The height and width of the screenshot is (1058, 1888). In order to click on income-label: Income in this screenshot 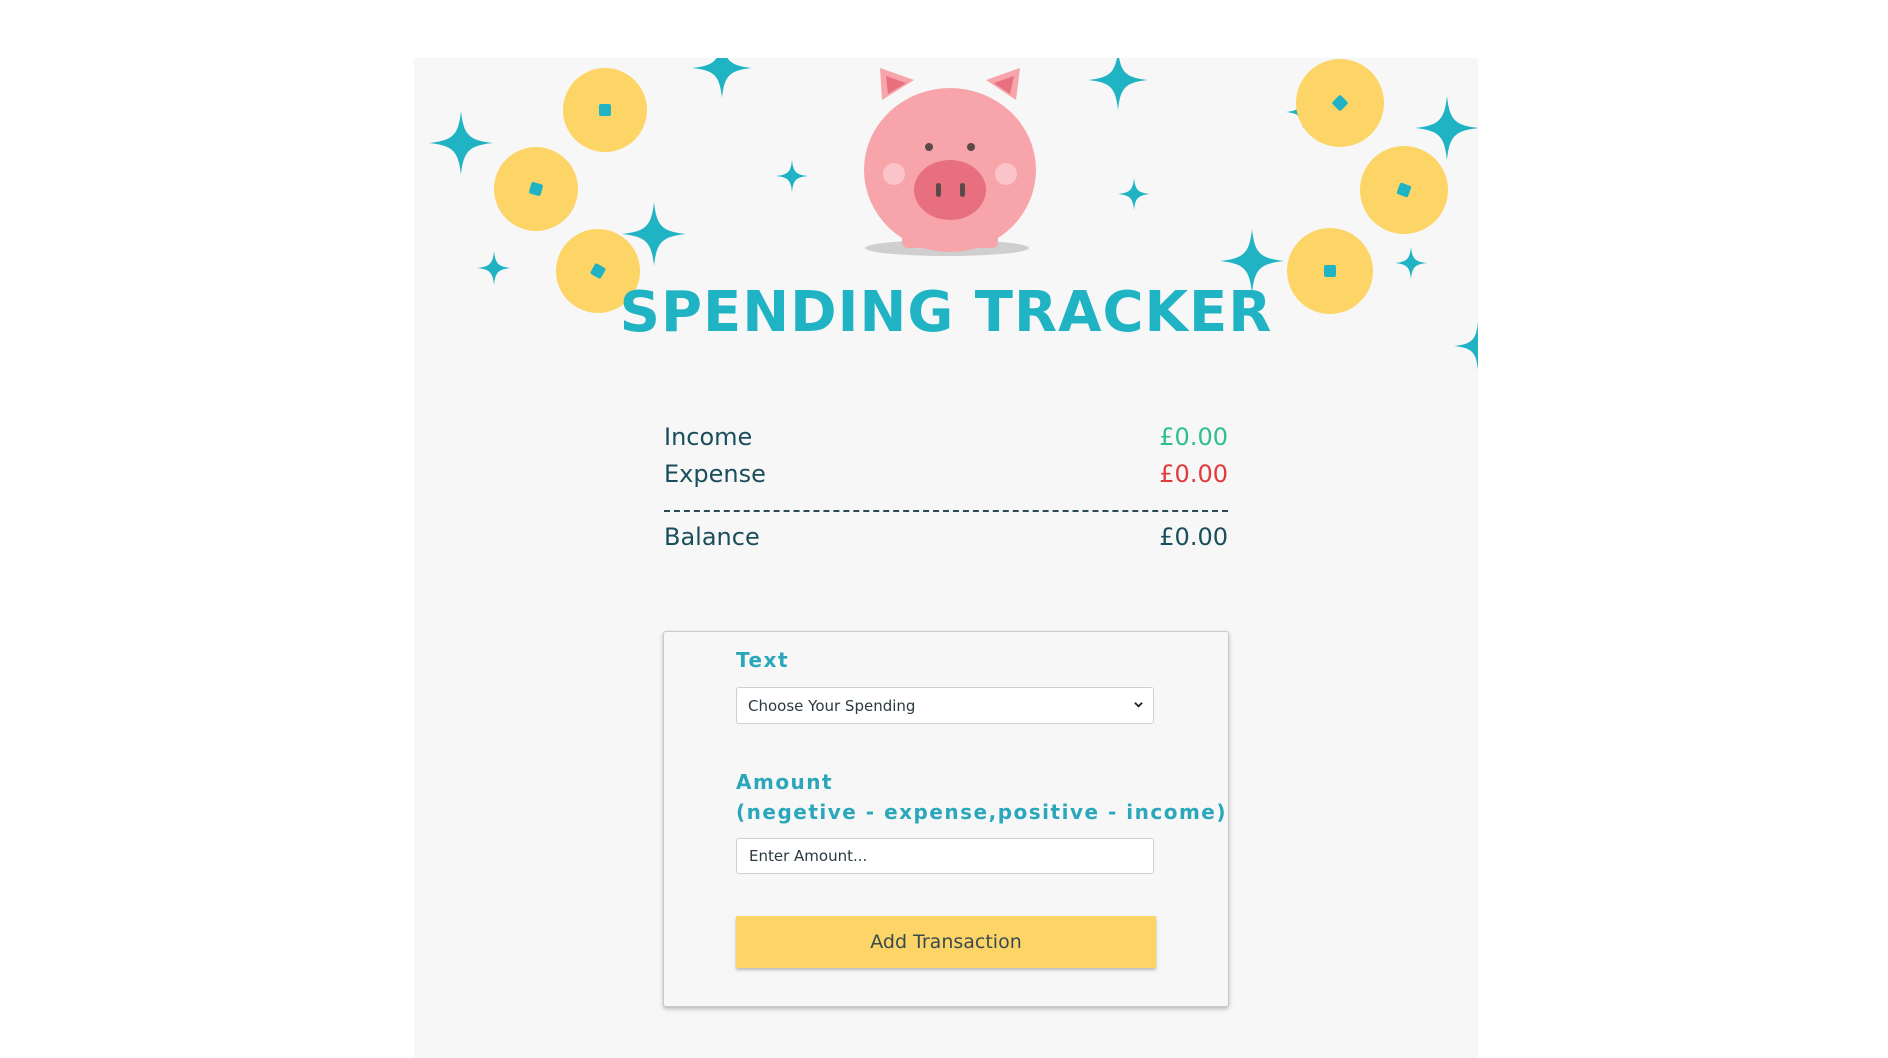, I will do `click(708, 436)`.